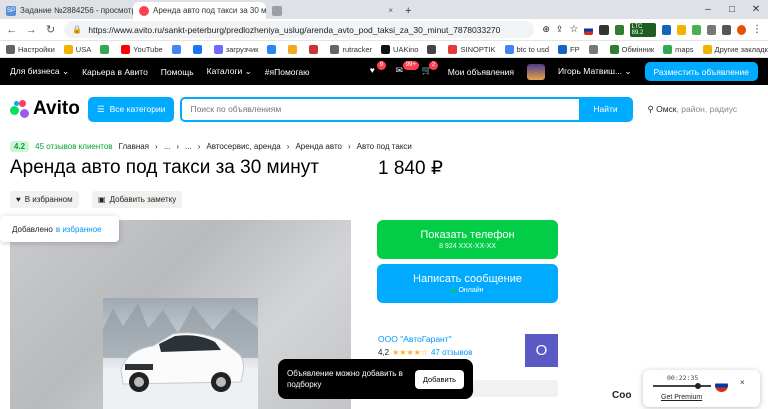 The height and width of the screenshot is (409, 768). I want to click on bookmark-item: rutracker, so click(351, 49).